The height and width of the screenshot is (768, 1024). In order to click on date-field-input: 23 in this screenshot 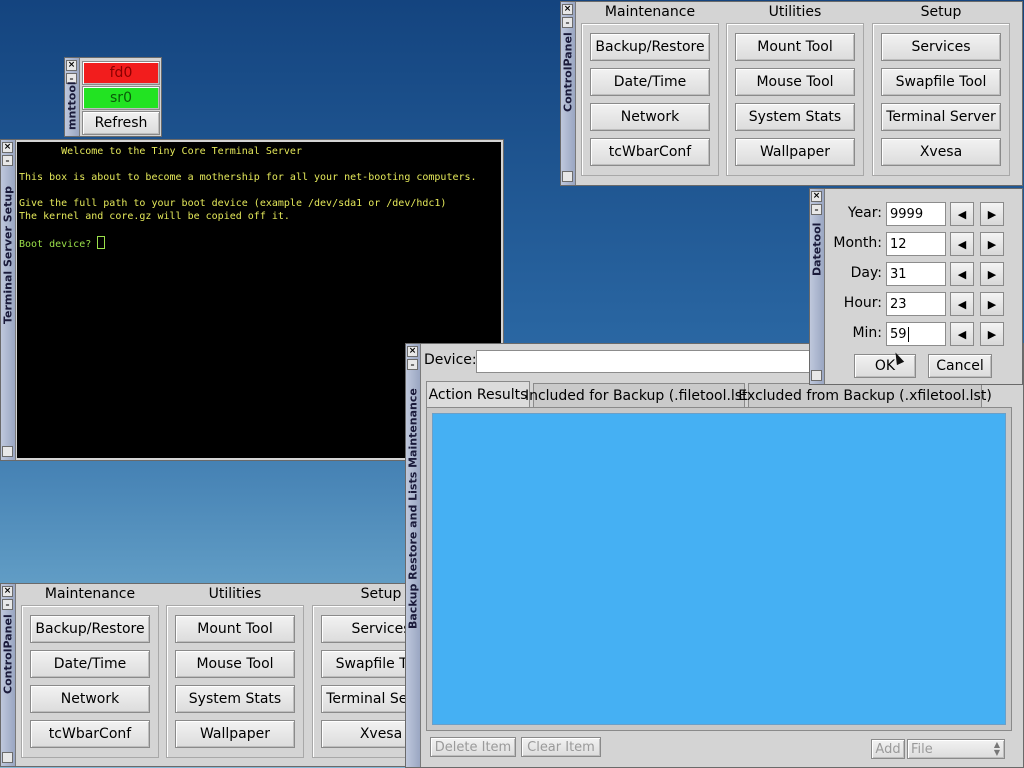, I will do `click(916, 304)`.